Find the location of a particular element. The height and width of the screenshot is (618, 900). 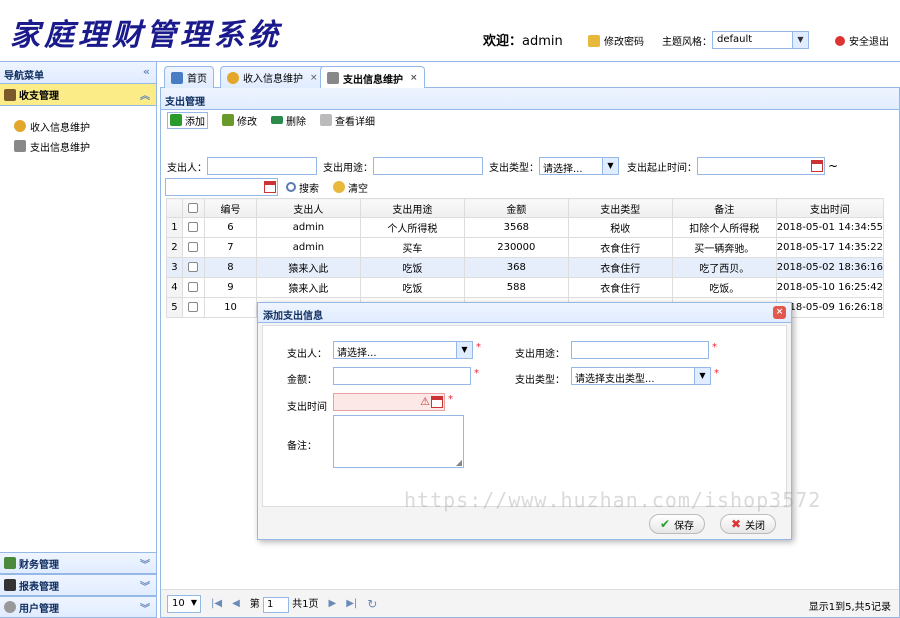

menu-group-finance: 财务管理 ︾ is located at coordinates (78, 563).